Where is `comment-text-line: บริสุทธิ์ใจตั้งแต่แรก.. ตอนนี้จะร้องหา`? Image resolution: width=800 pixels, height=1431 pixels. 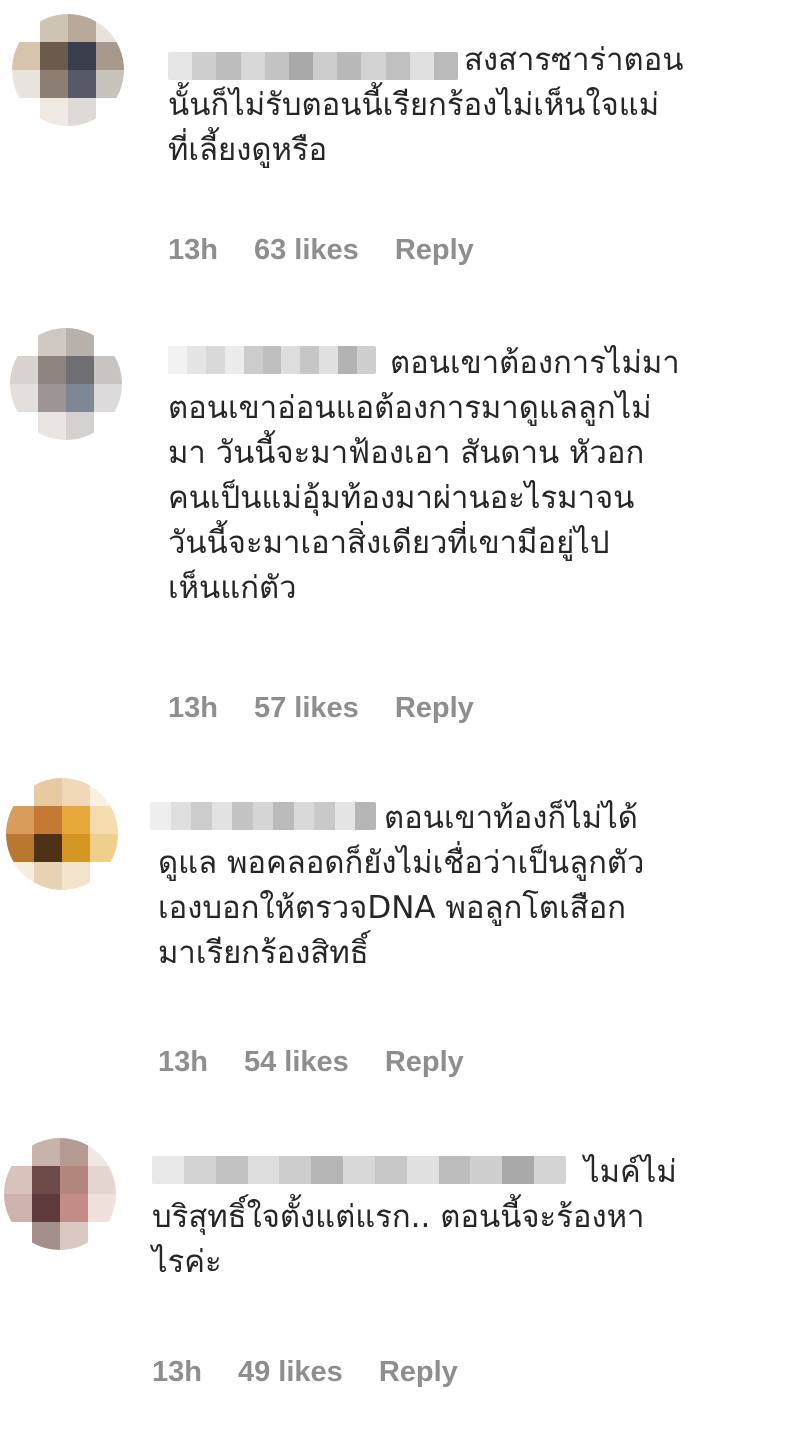 comment-text-line: บริสุทธิ์ใจตั้งแต่แรก.. ตอนนี้จะร้องหา is located at coordinates (398, 1217).